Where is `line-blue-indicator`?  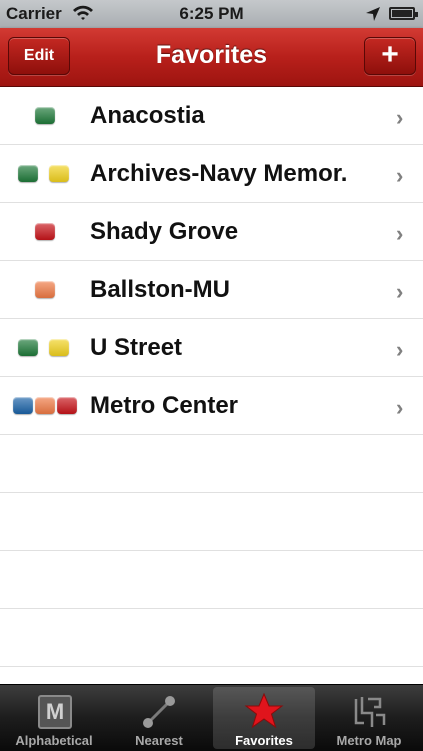
line-blue-indicator is located at coordinates (23, 405).